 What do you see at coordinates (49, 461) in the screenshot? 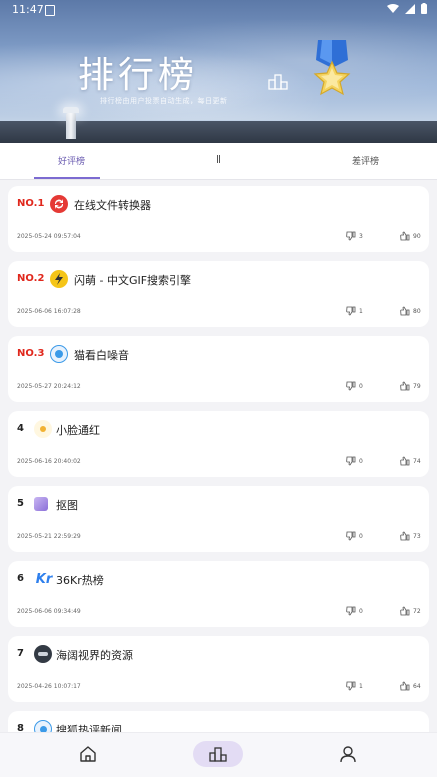
I see `item-date: 2025-06-16 20:40:02` at bounding box center [49, 461].